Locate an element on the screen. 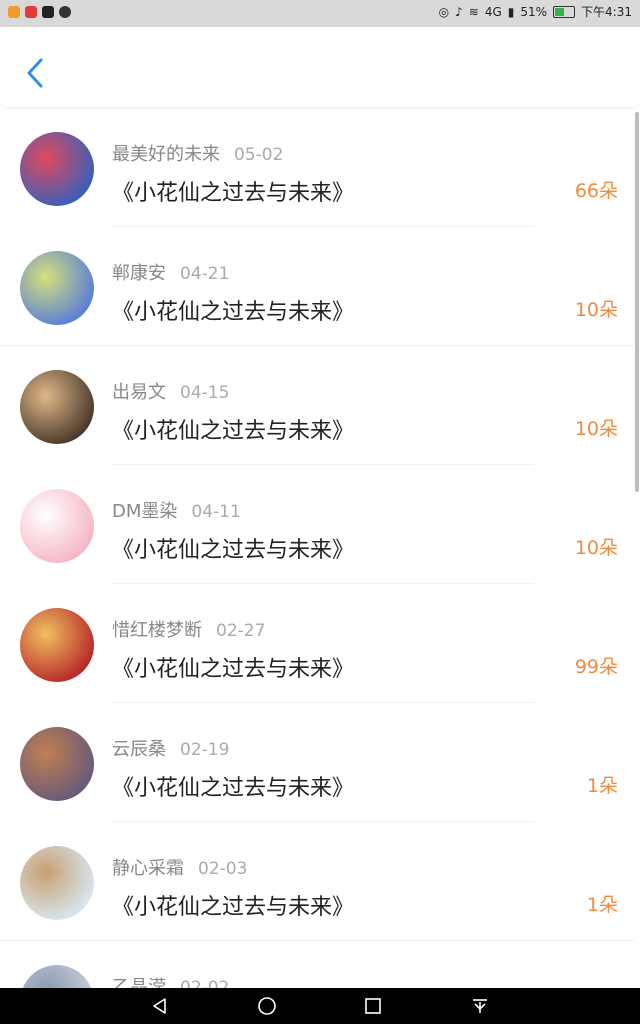 Image resolution: width=640 pixels, height=1024 pixels. triangle-back-icon is located at coordinates (159, 1006).